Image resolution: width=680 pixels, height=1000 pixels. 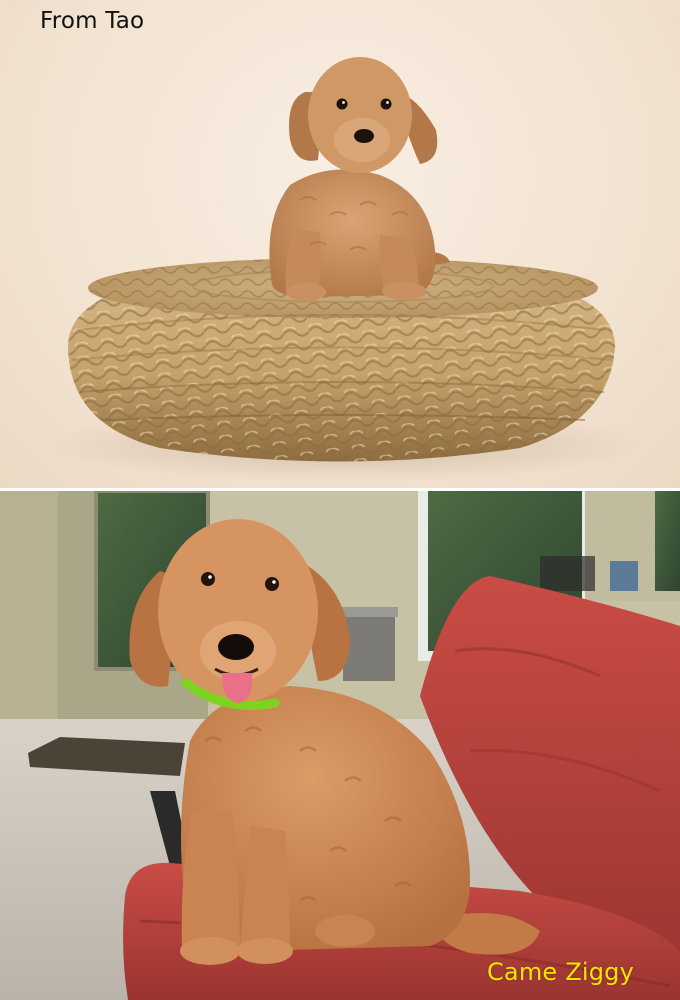 I want to click on trash-bin, so click(x=369, y=646).